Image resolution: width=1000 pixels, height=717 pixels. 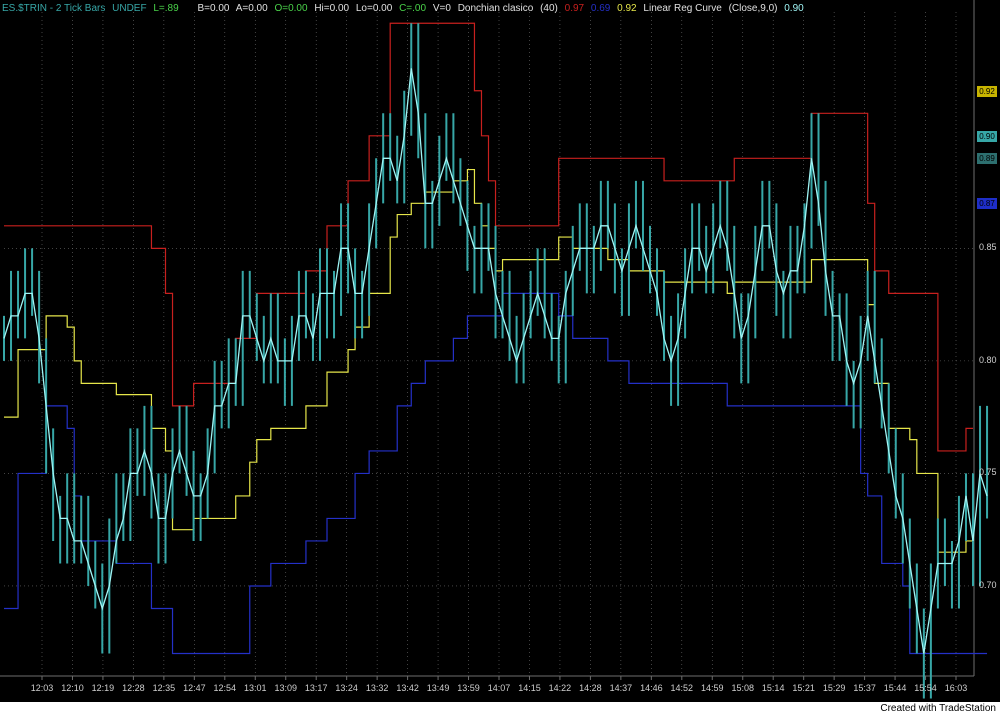 I want to click on low-value: Lo=0.00, so click(x=374, y=8).